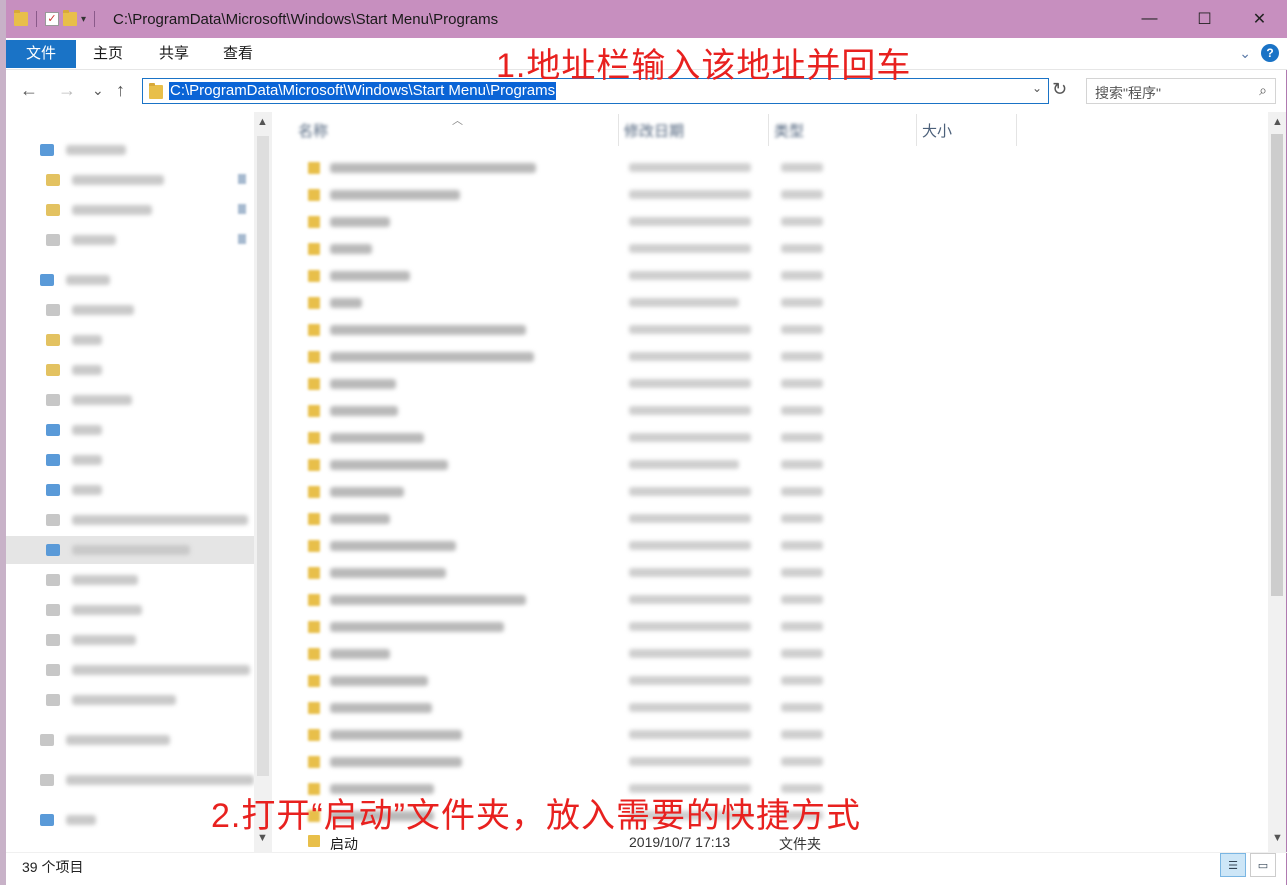 The image size is (1287, 885). I want to click on pictures-icon, so click(53, 370).